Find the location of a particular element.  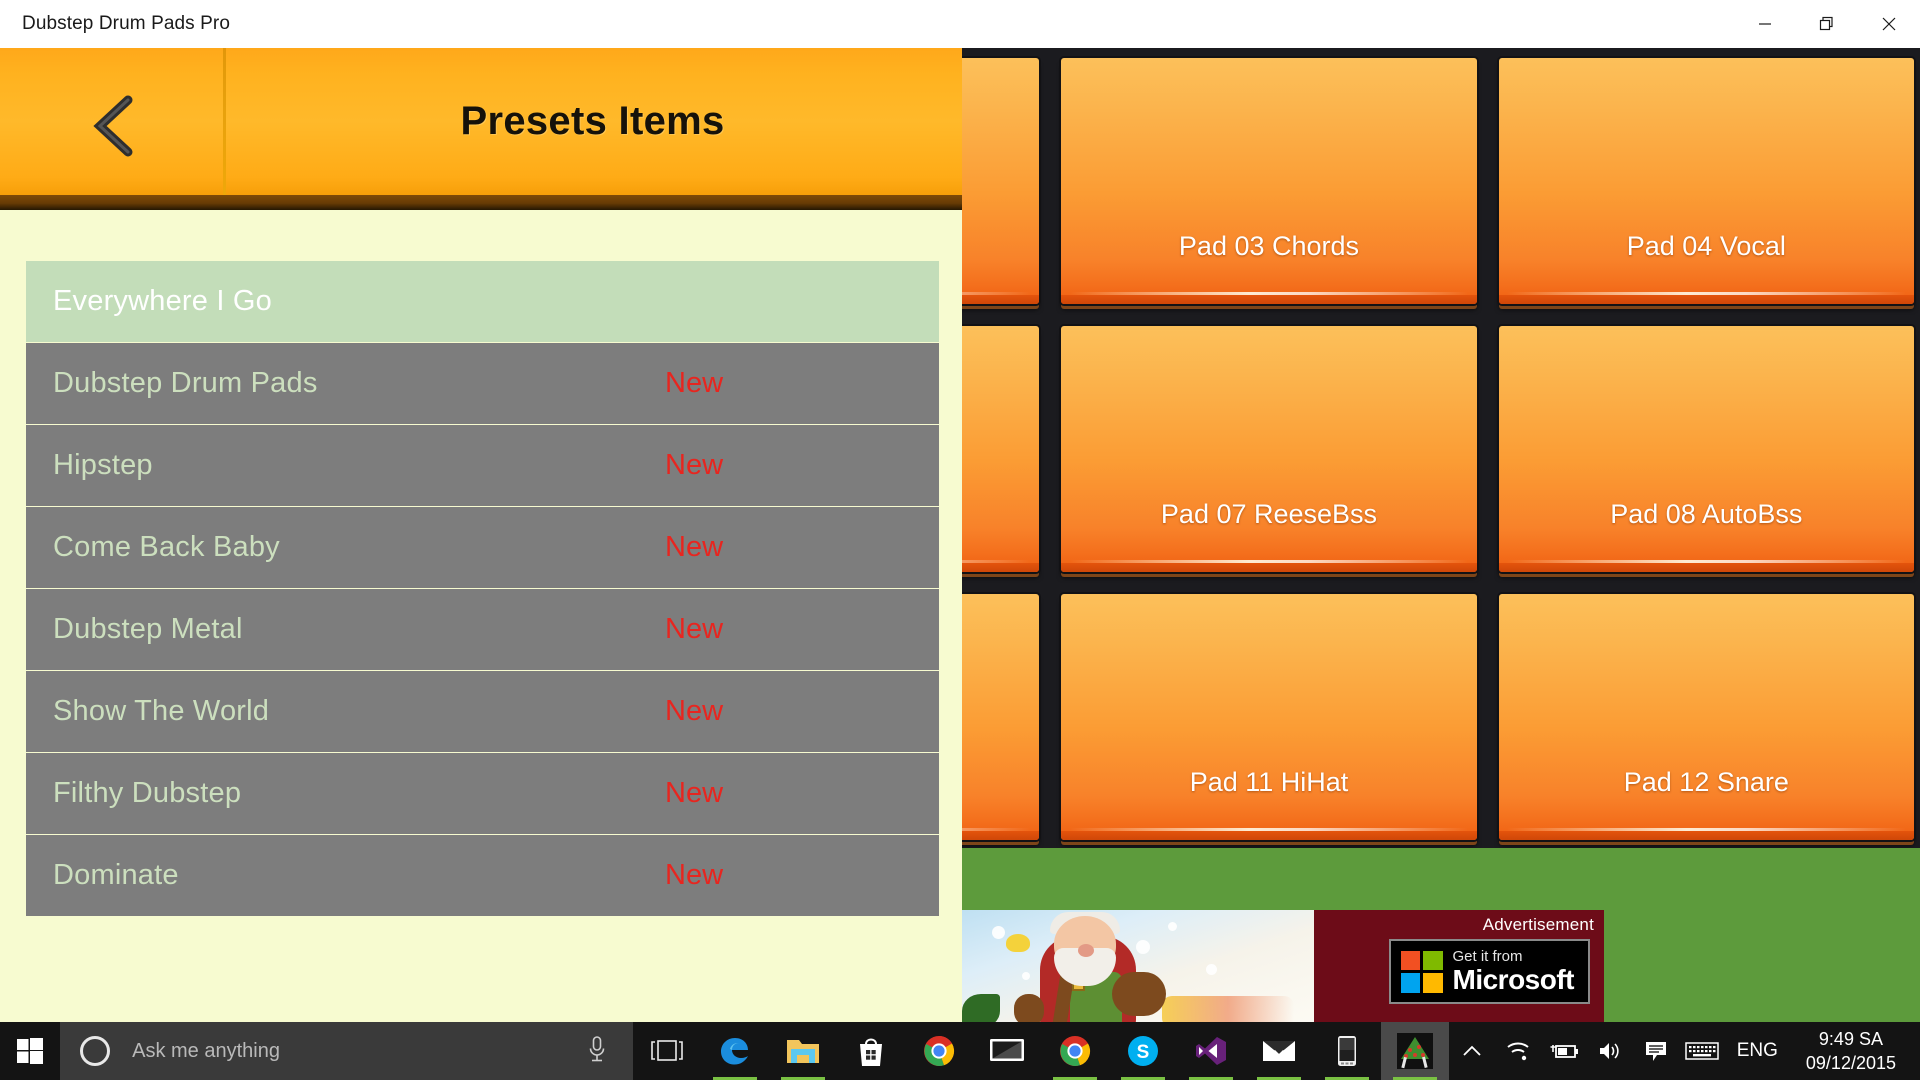

list-item: Dubstep Metal New is located at coordinates (482, 629).